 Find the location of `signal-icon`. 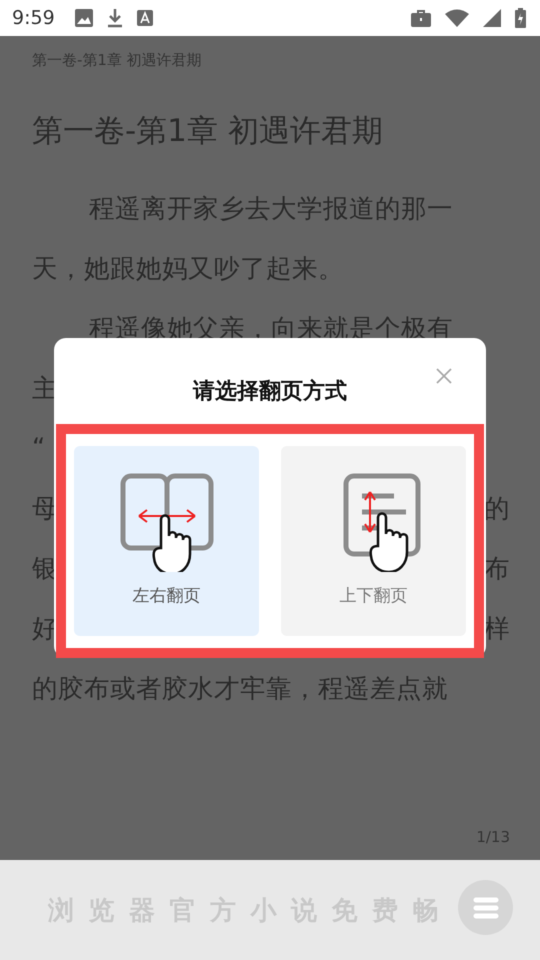

signal-icon is located at coordinates (492, 18).